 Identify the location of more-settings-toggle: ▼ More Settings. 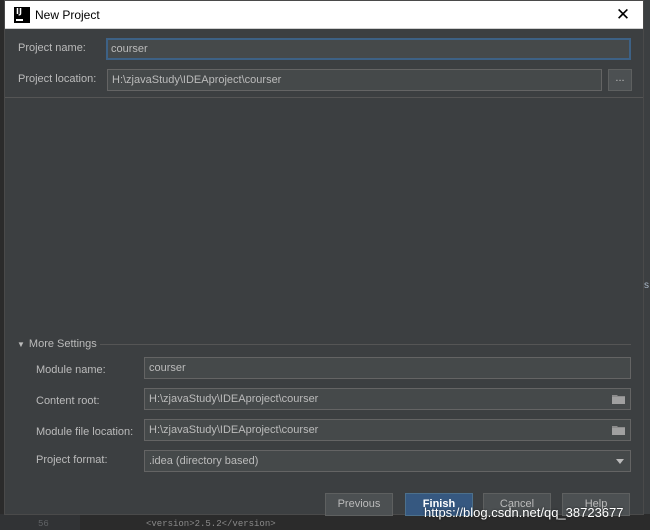
(57, 344).